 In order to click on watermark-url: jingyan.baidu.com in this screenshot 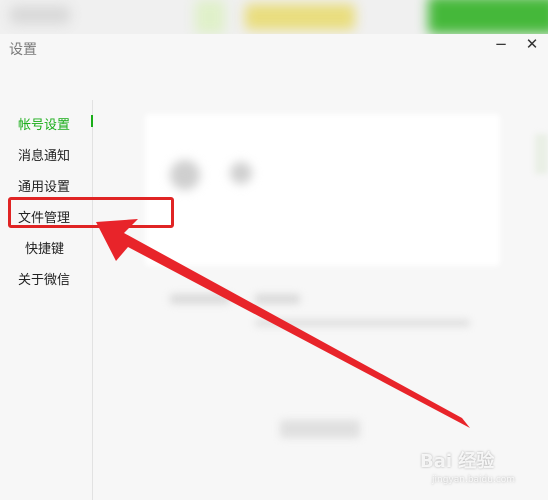, I will do `click(474, 480)`.